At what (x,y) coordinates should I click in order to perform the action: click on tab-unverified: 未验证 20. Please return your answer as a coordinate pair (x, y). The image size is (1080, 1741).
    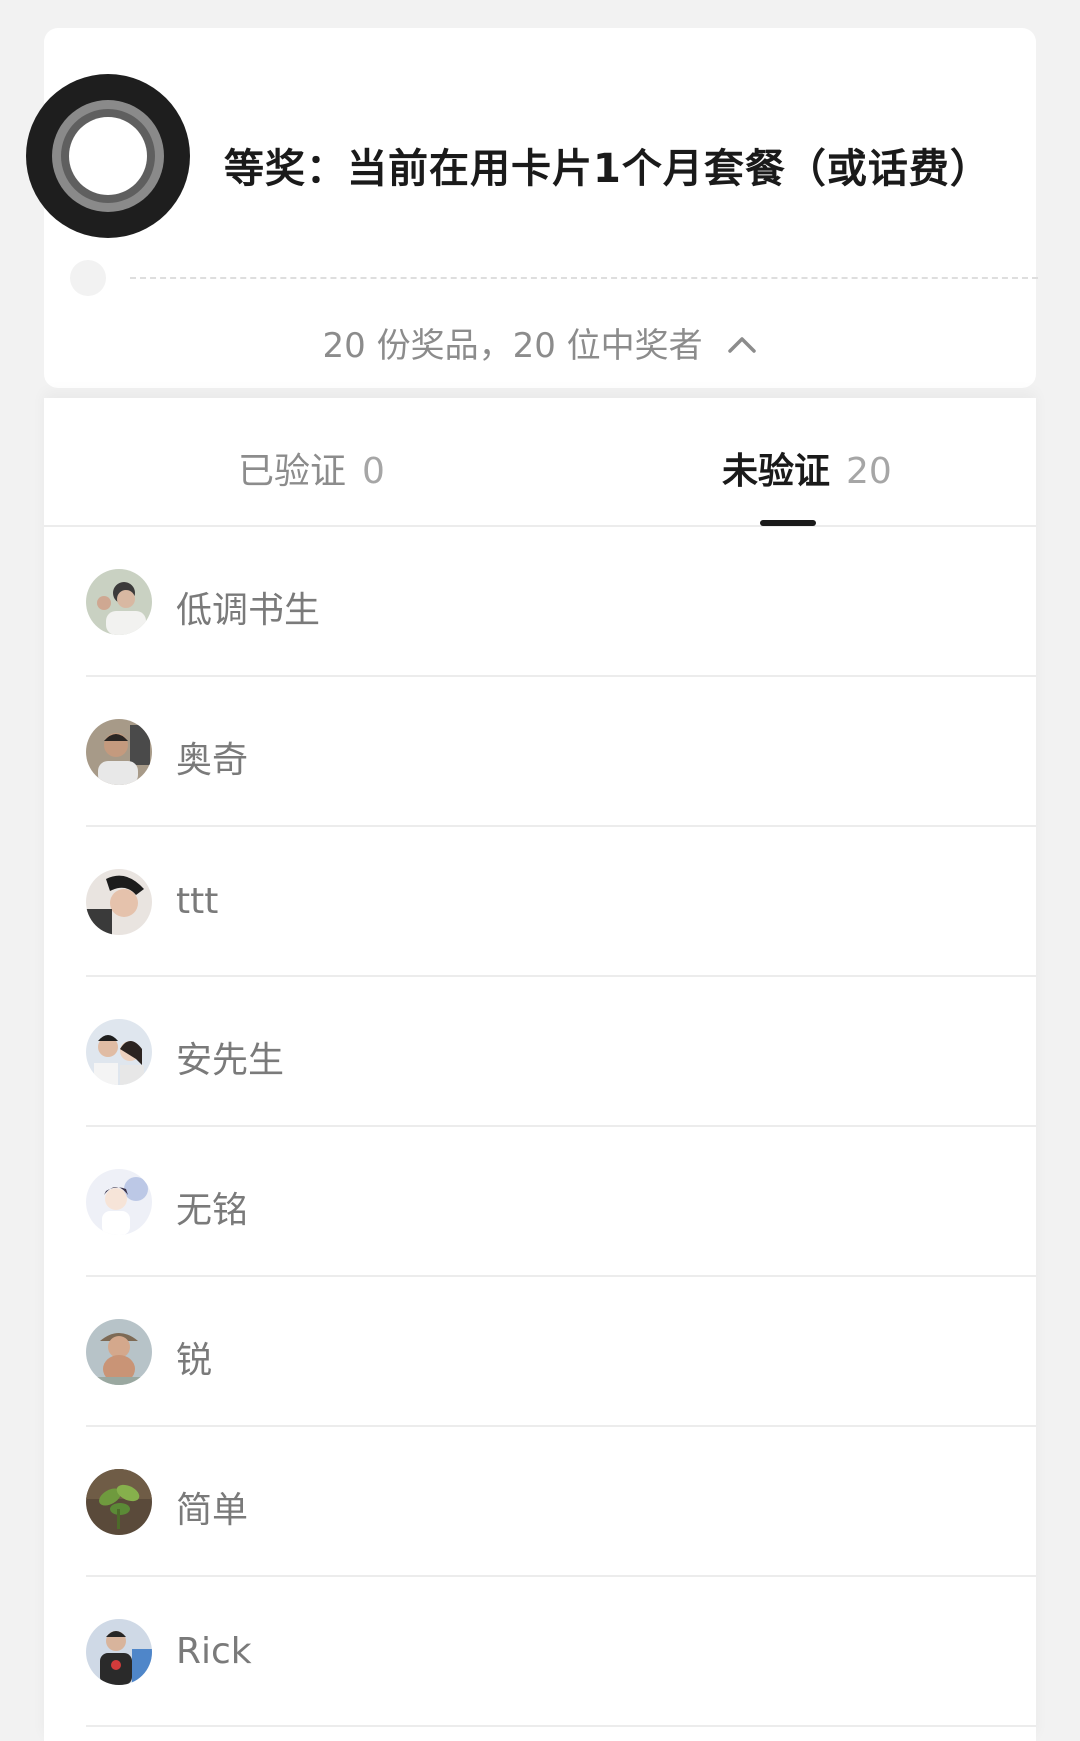
    Looking at the image, I should click on (807, 468).